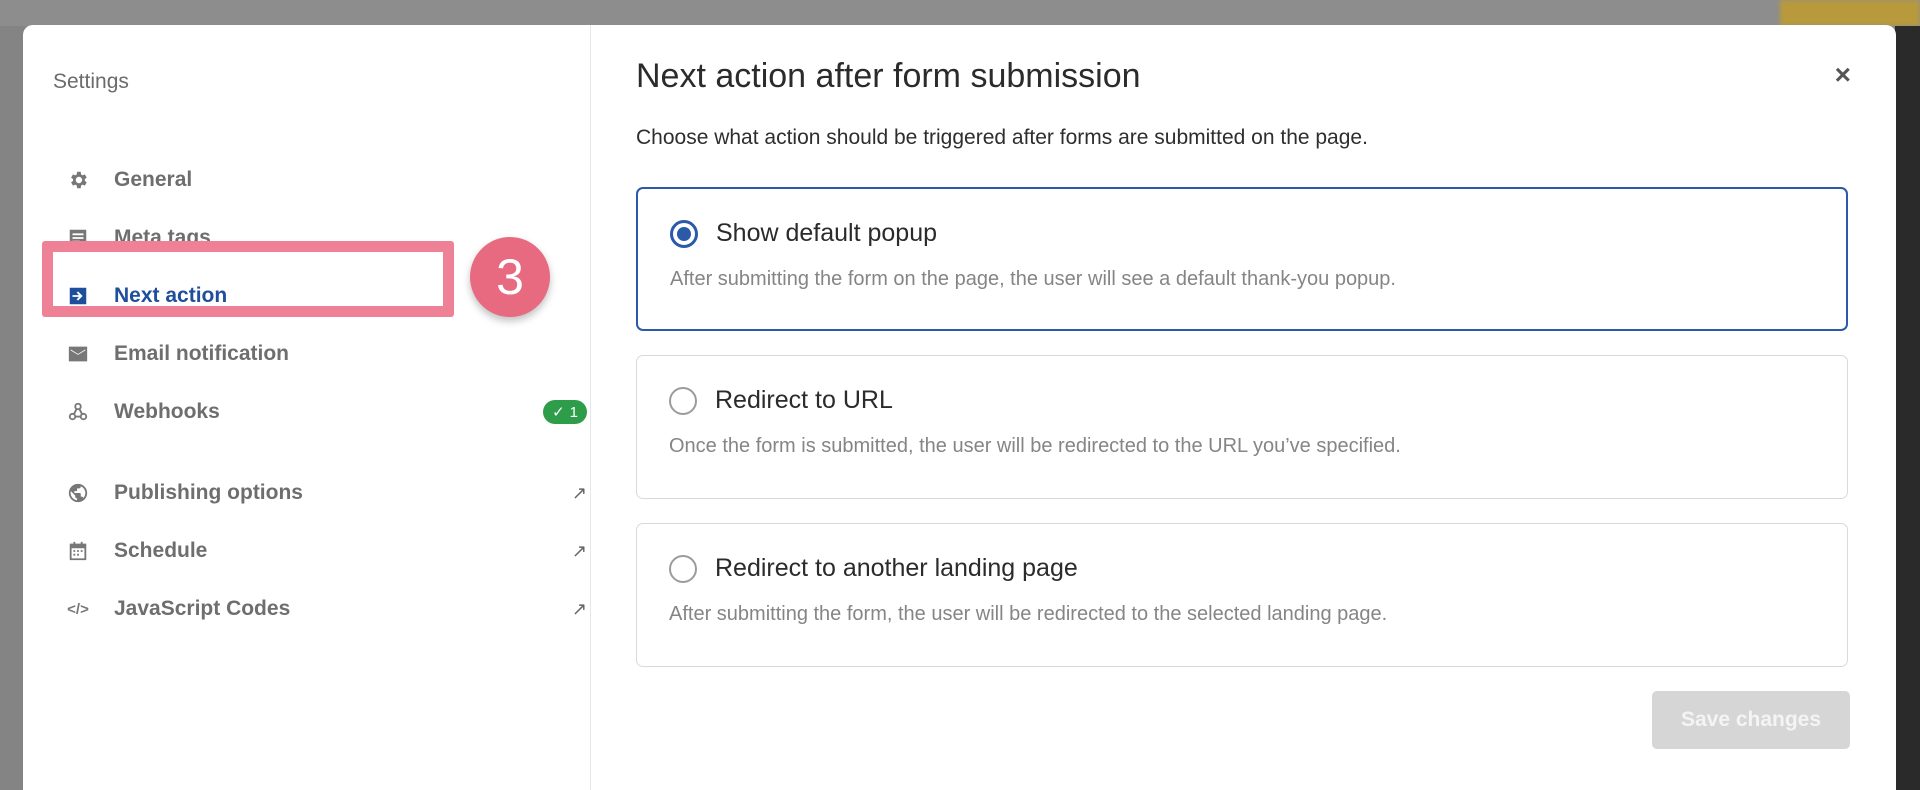 The width and height of the screenshot is (1920, 790). What do you see at coordinates (1751, 720) in the screenshot?
I see `save-changes-button: Save changes` at bounding box center [1751, 720].